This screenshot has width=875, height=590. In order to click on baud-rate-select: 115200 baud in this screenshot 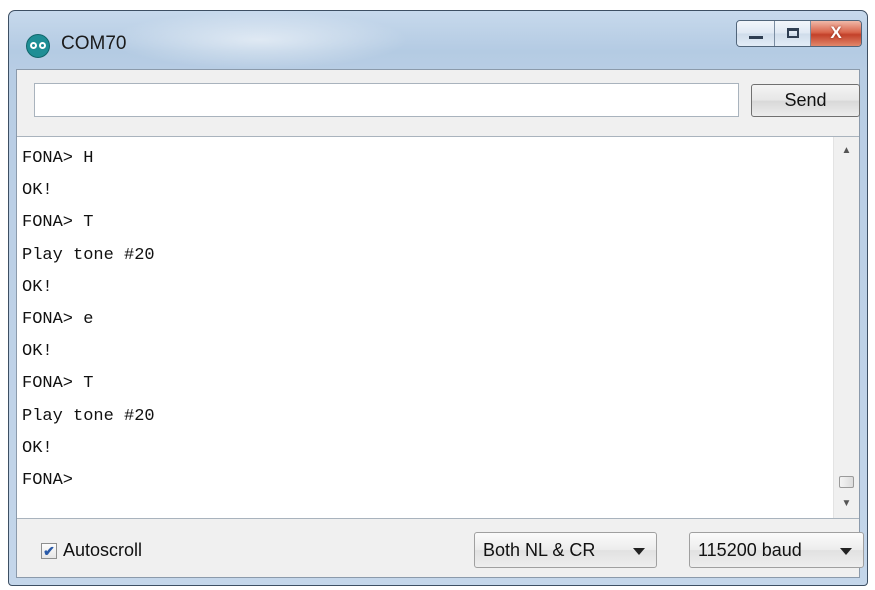, I will do `click(776, 550)`.